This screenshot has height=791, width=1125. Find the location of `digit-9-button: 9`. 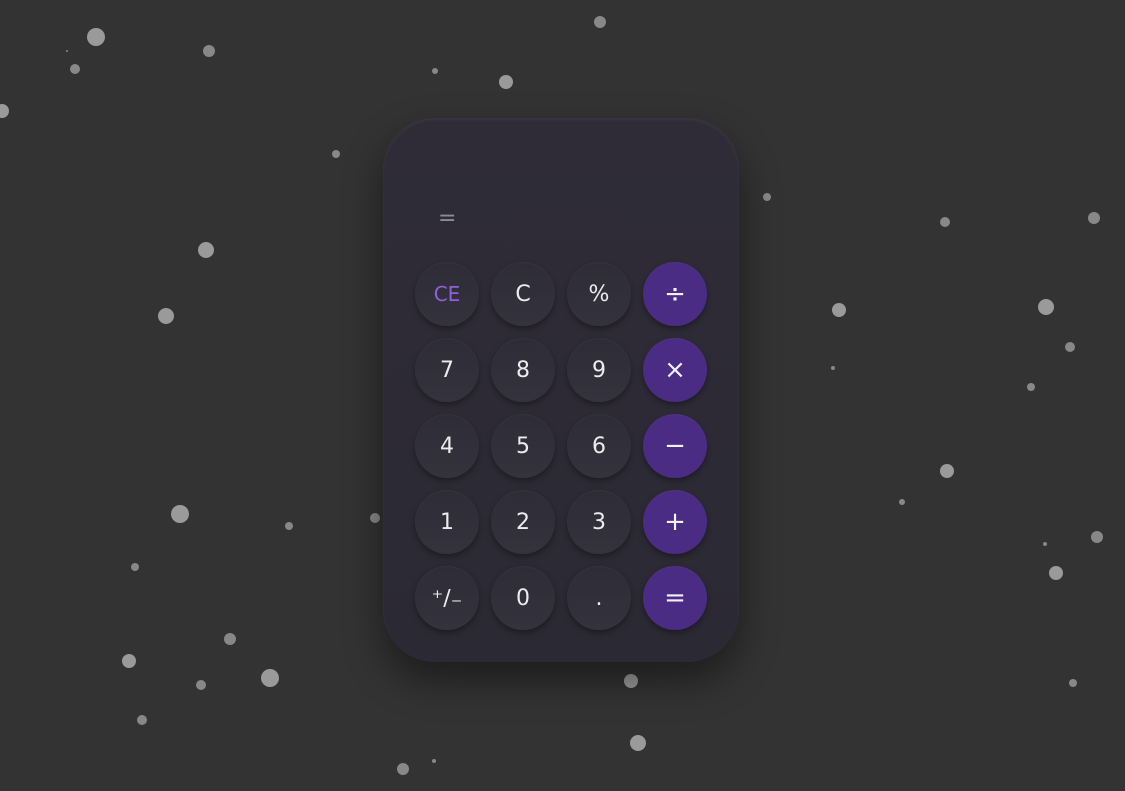

digit-9-button: 9 is located at coordinates (599, 370).